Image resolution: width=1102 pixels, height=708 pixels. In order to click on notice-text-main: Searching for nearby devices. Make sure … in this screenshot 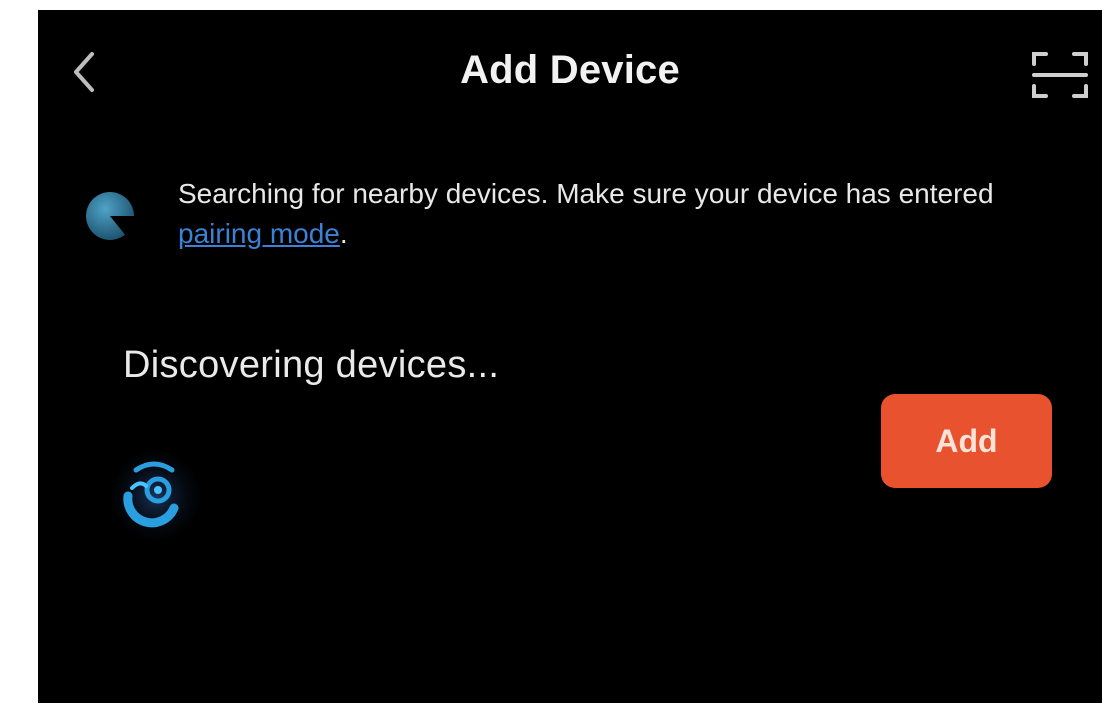, I will do `click(586, 193)`.